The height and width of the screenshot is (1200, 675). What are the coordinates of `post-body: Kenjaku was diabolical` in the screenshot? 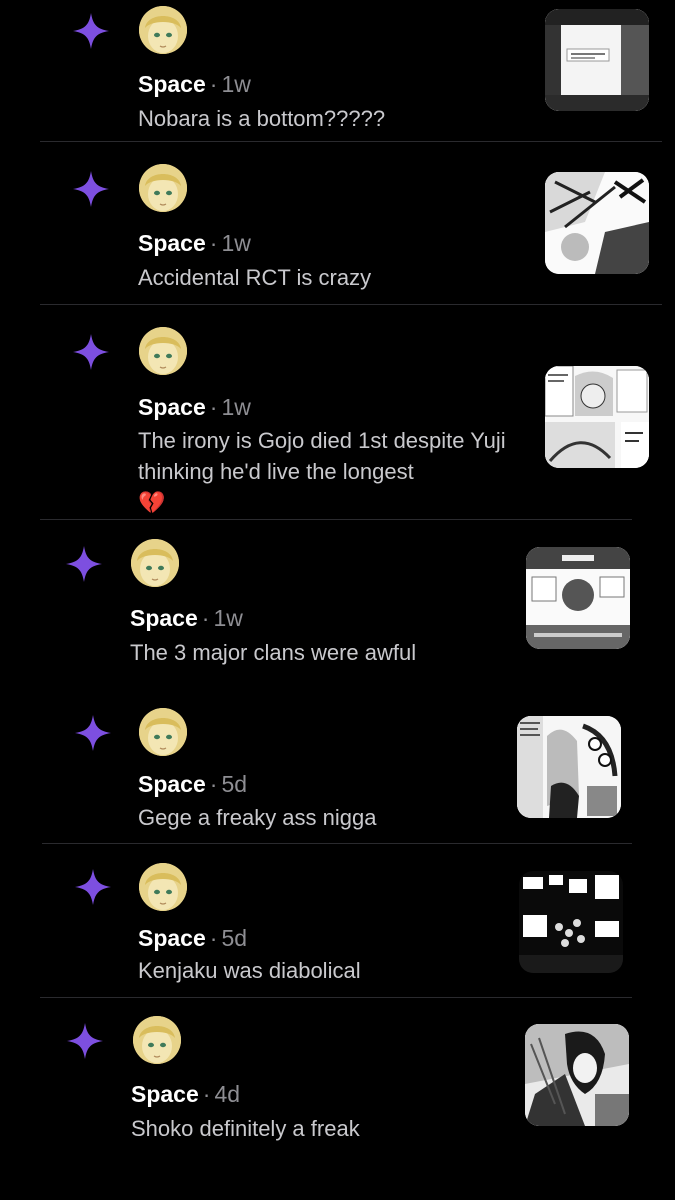 It's located at (249, 970).